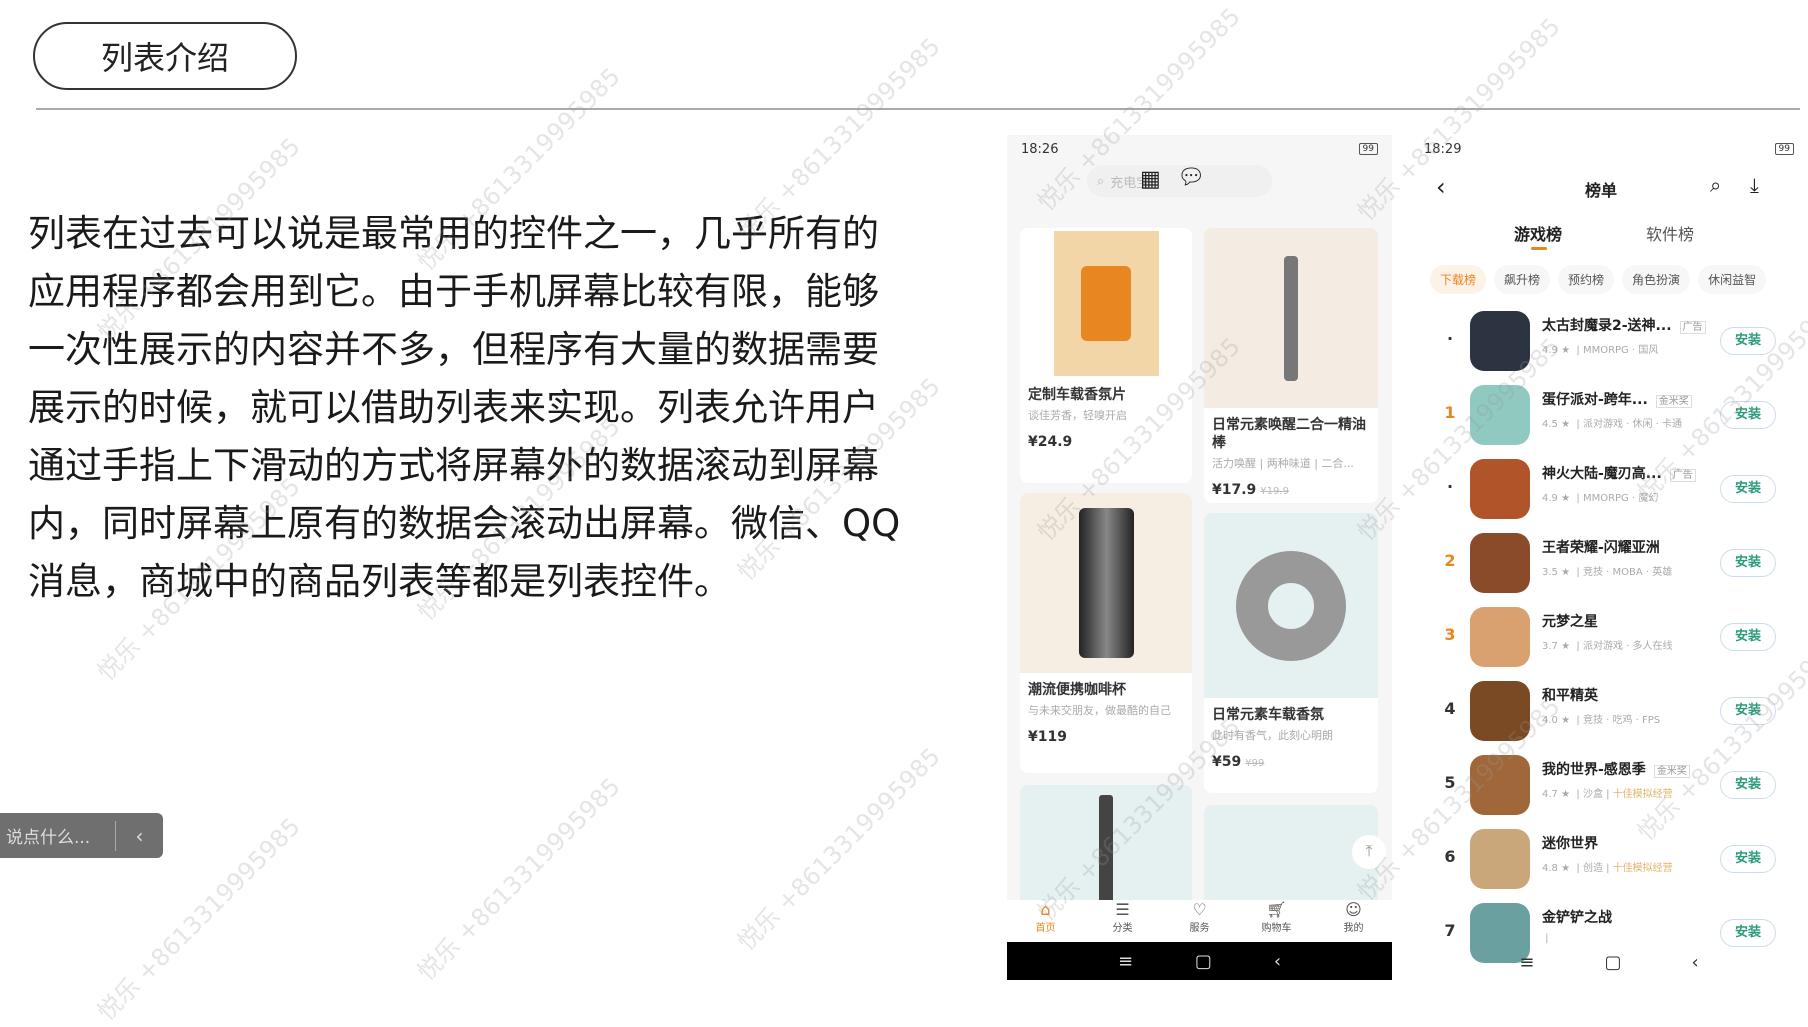 The width and height of the screenshot is (1808, 1027). What do you see at coordinates (1122, 909) in the screenshot?
I see `category-icon: ☰` at bounding box center [1122, 909].